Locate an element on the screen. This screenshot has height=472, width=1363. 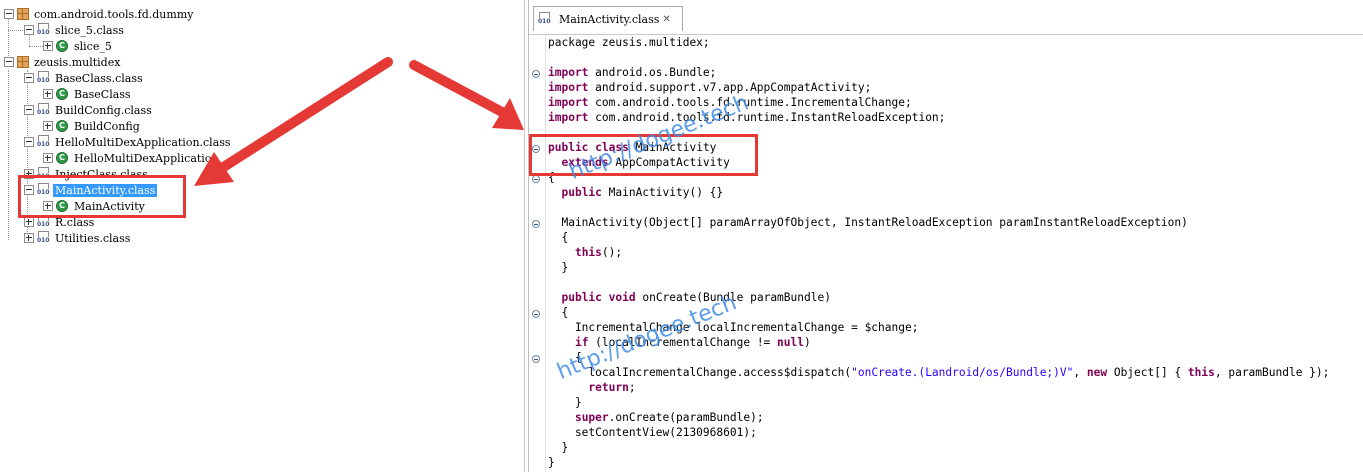
tree-item-label: slice_5.class is located at coordinates (89, 30).